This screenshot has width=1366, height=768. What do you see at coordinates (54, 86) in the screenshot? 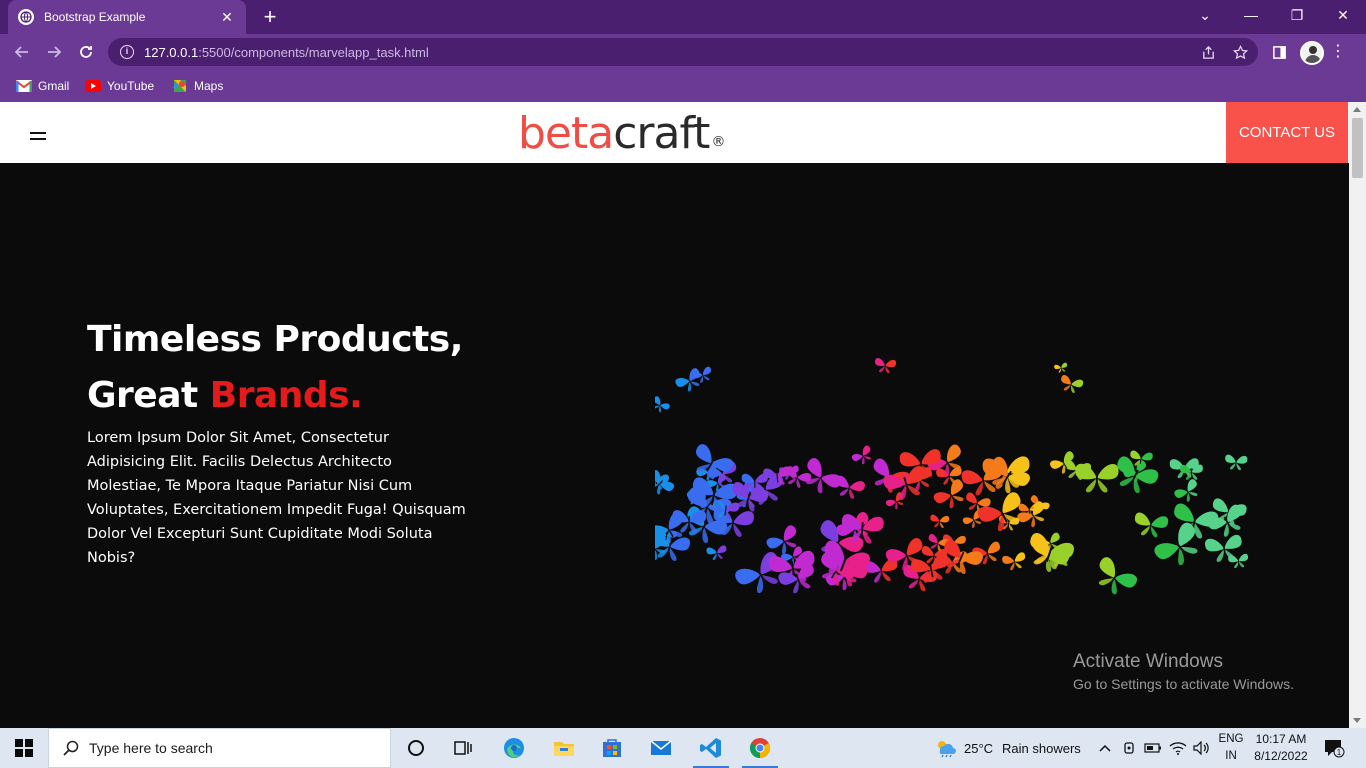
I see `bookmark-label: Gmail` at bounding box center [54, 86].